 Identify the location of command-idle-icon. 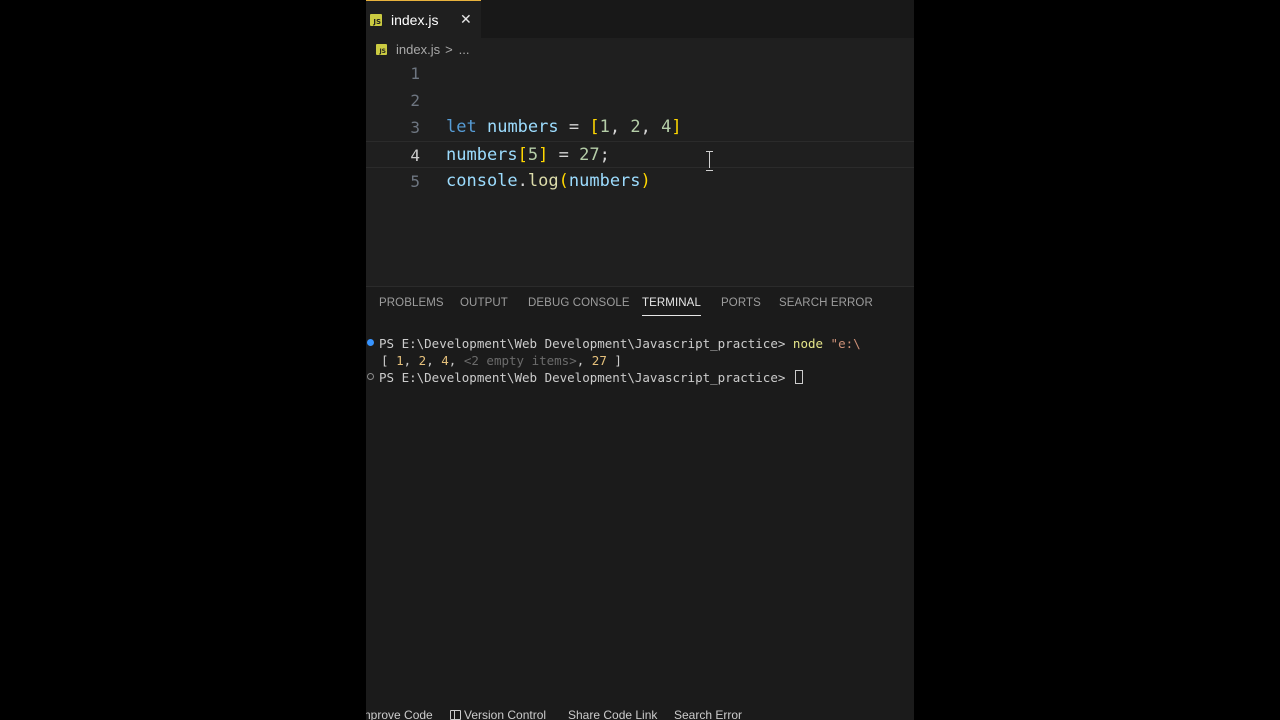
(370, 376).